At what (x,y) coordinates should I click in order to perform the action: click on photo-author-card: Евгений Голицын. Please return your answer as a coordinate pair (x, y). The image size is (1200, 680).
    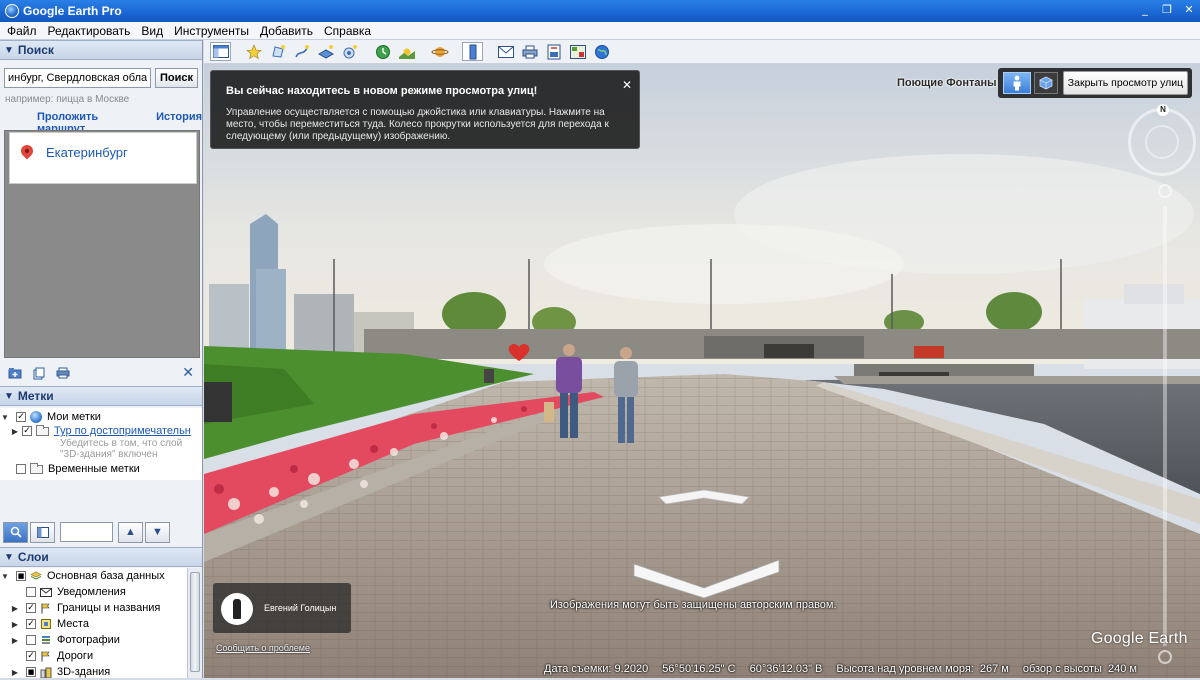
    Looking at the image, I should click on (282, 608).